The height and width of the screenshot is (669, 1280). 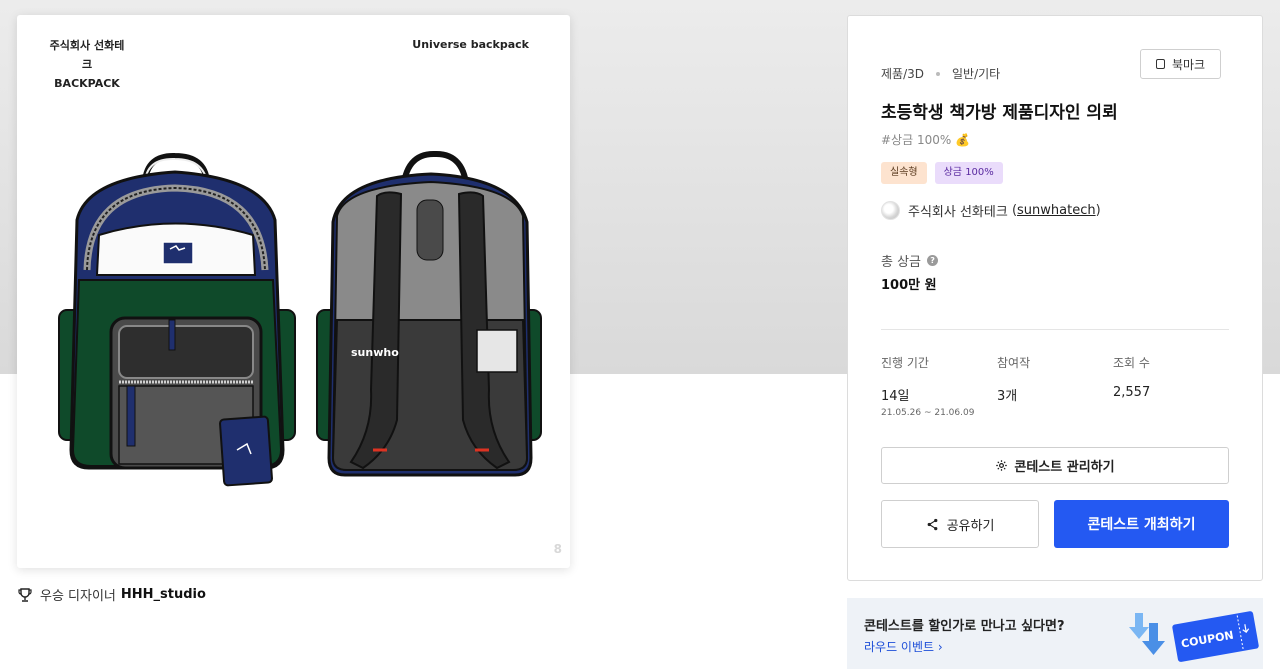 I want to click on total-prize-label: 총 상금 ?, so click(x=910, y=260).